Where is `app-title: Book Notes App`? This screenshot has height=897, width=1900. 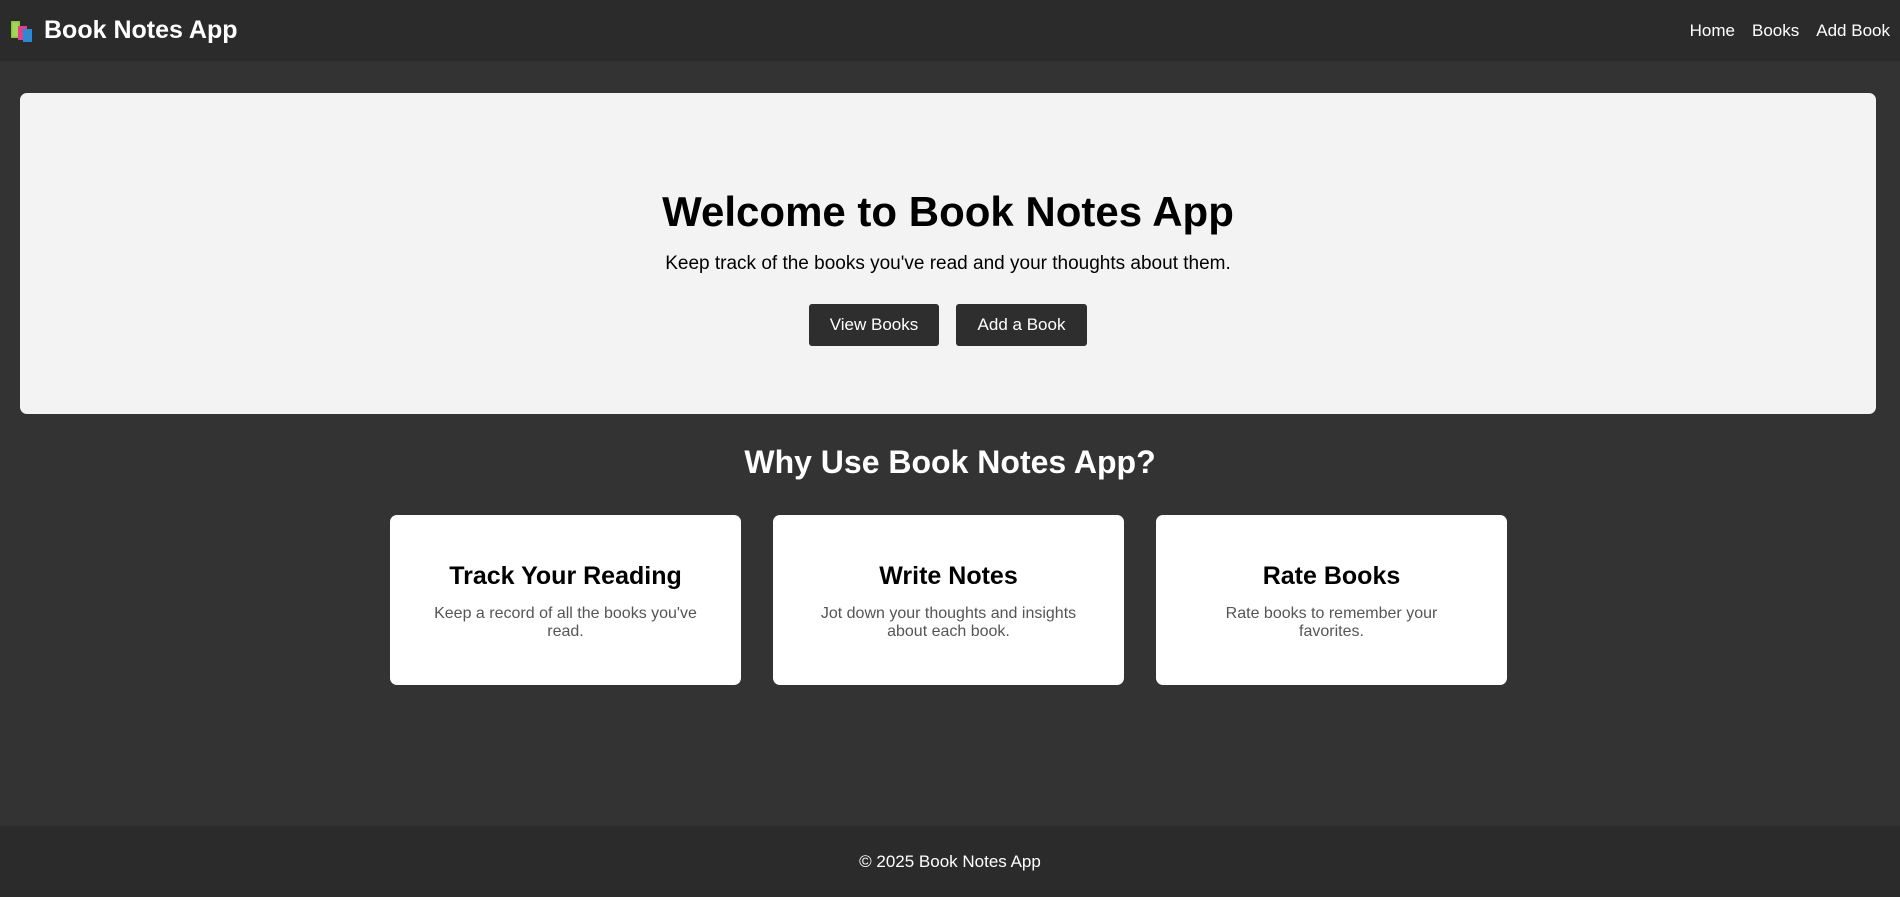
app-title: Book Notes App is located at coordinates (141, 30).